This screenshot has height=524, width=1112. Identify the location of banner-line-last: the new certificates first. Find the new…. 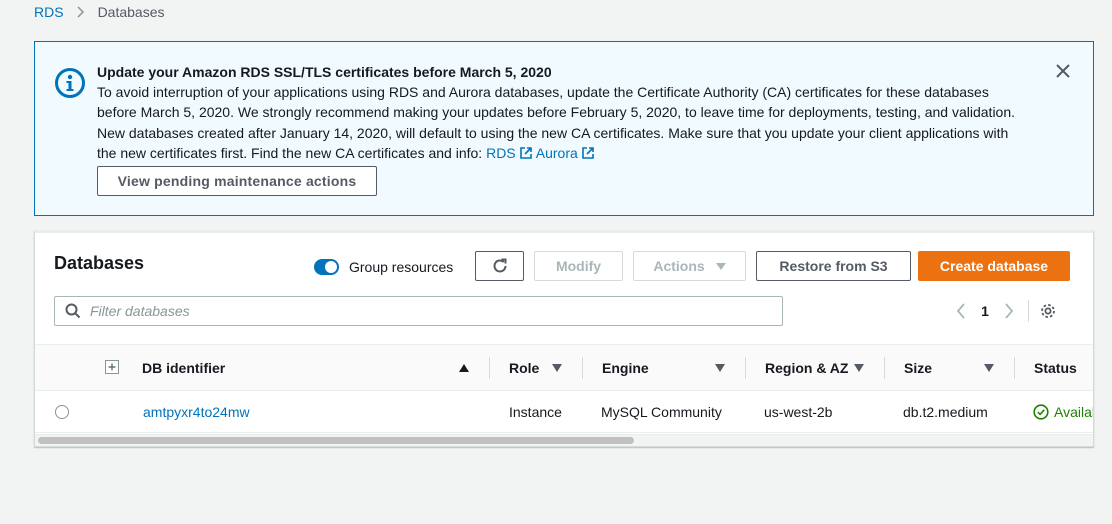
(577, 153).